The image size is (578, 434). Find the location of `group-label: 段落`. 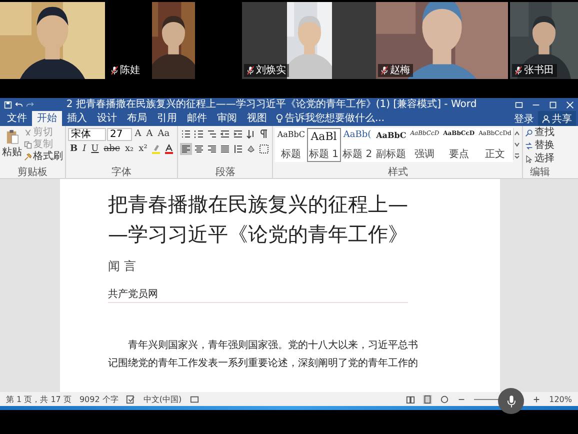

group-label: 段落 is located at coordinates (225, 172).